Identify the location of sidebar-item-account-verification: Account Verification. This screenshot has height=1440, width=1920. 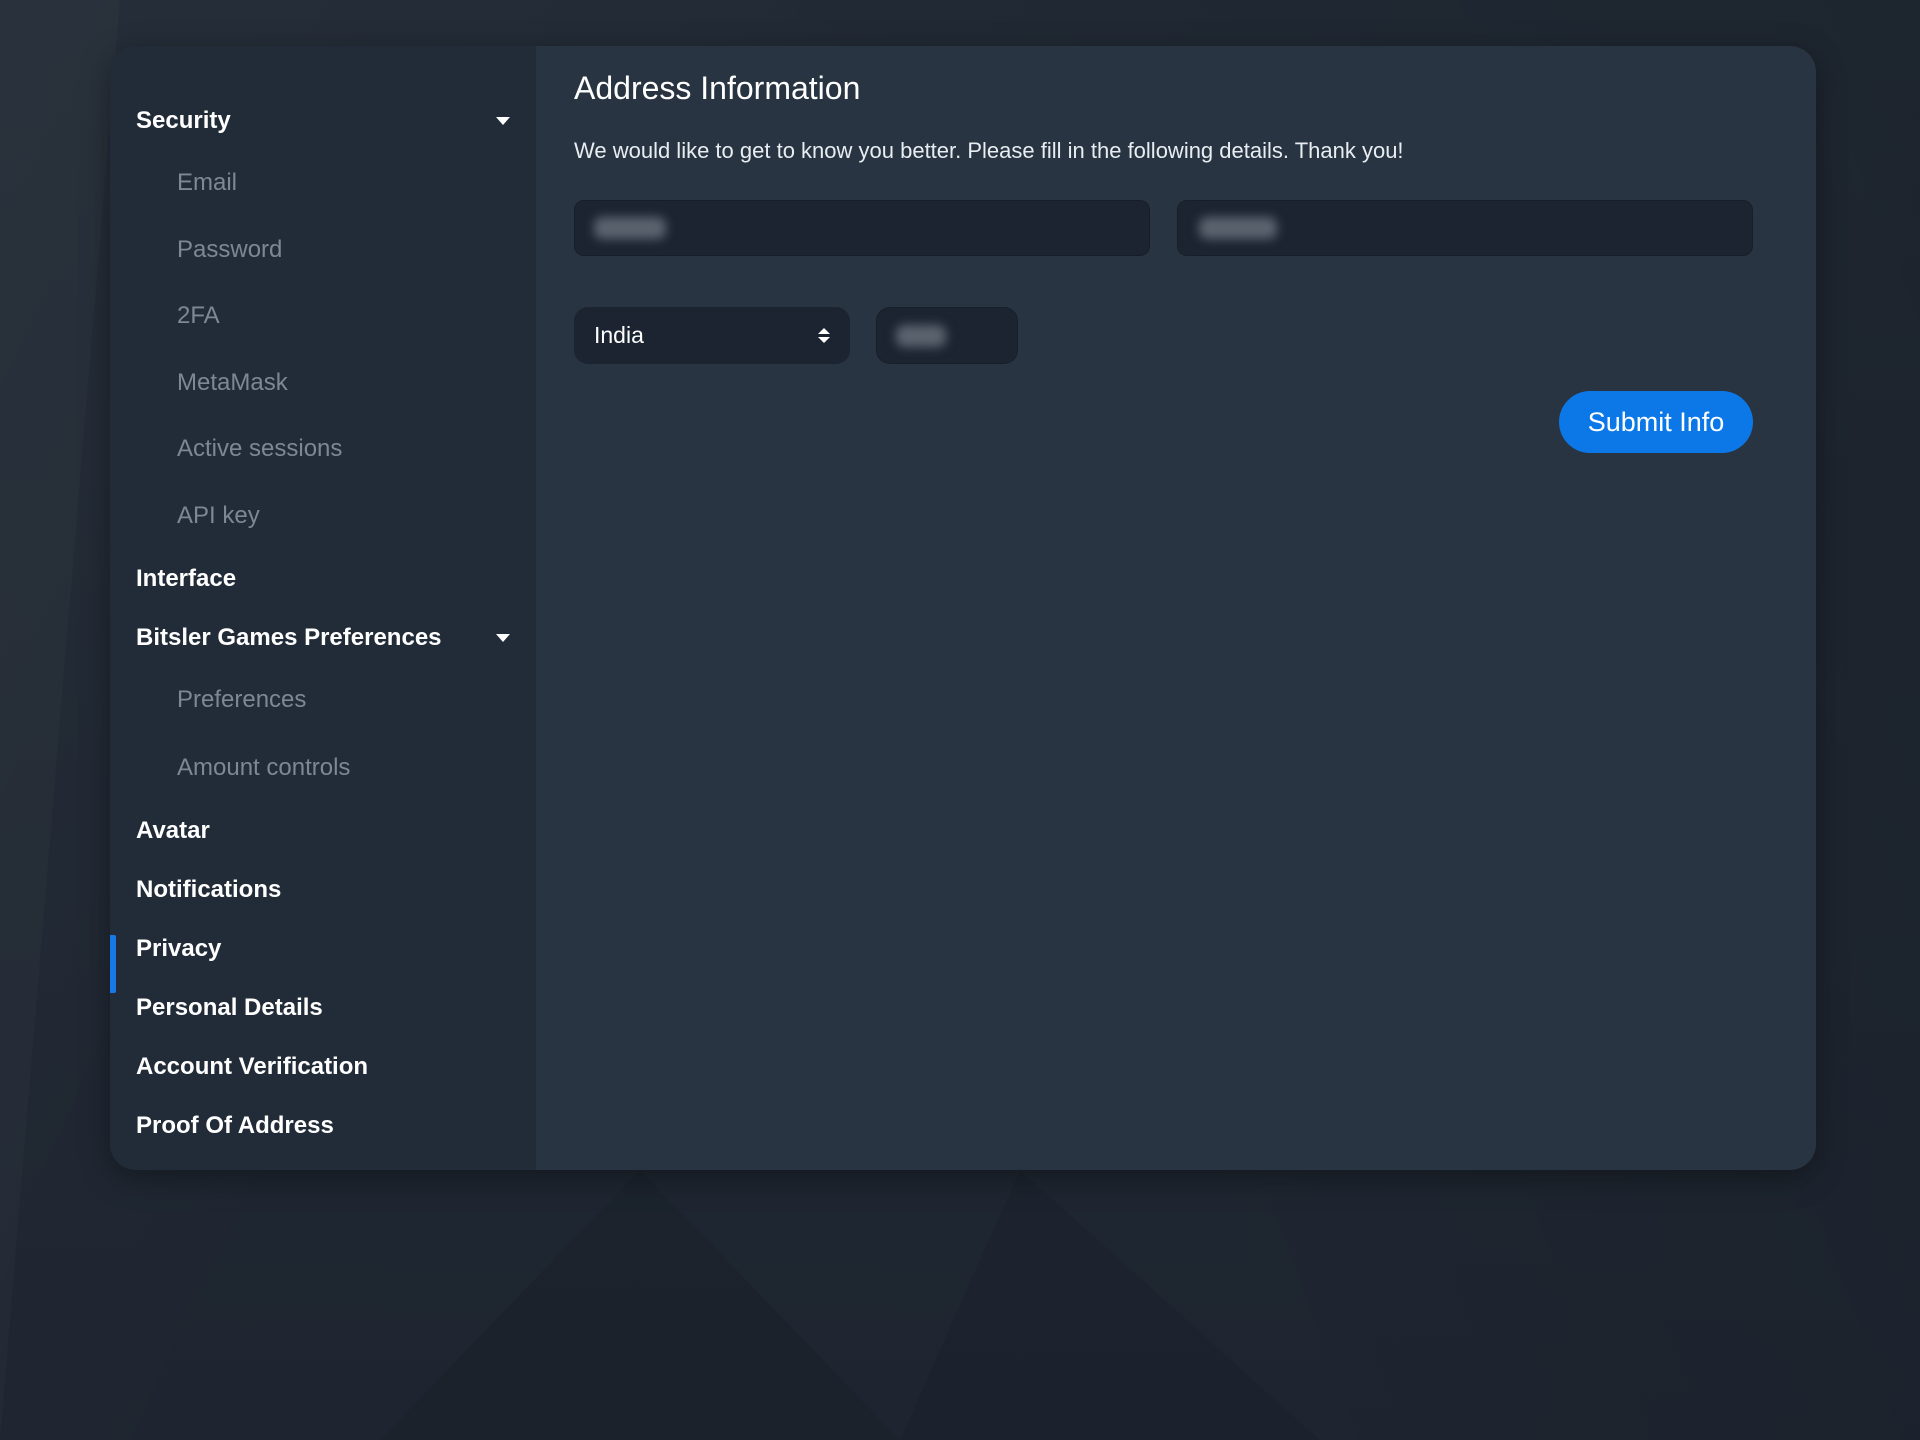
(326, 1067).